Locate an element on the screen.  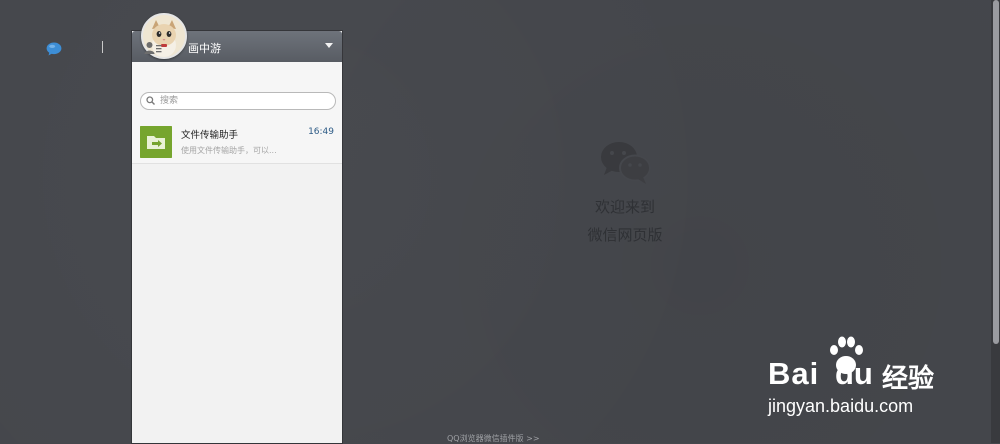
search-box is located at coordinates (238, 101).